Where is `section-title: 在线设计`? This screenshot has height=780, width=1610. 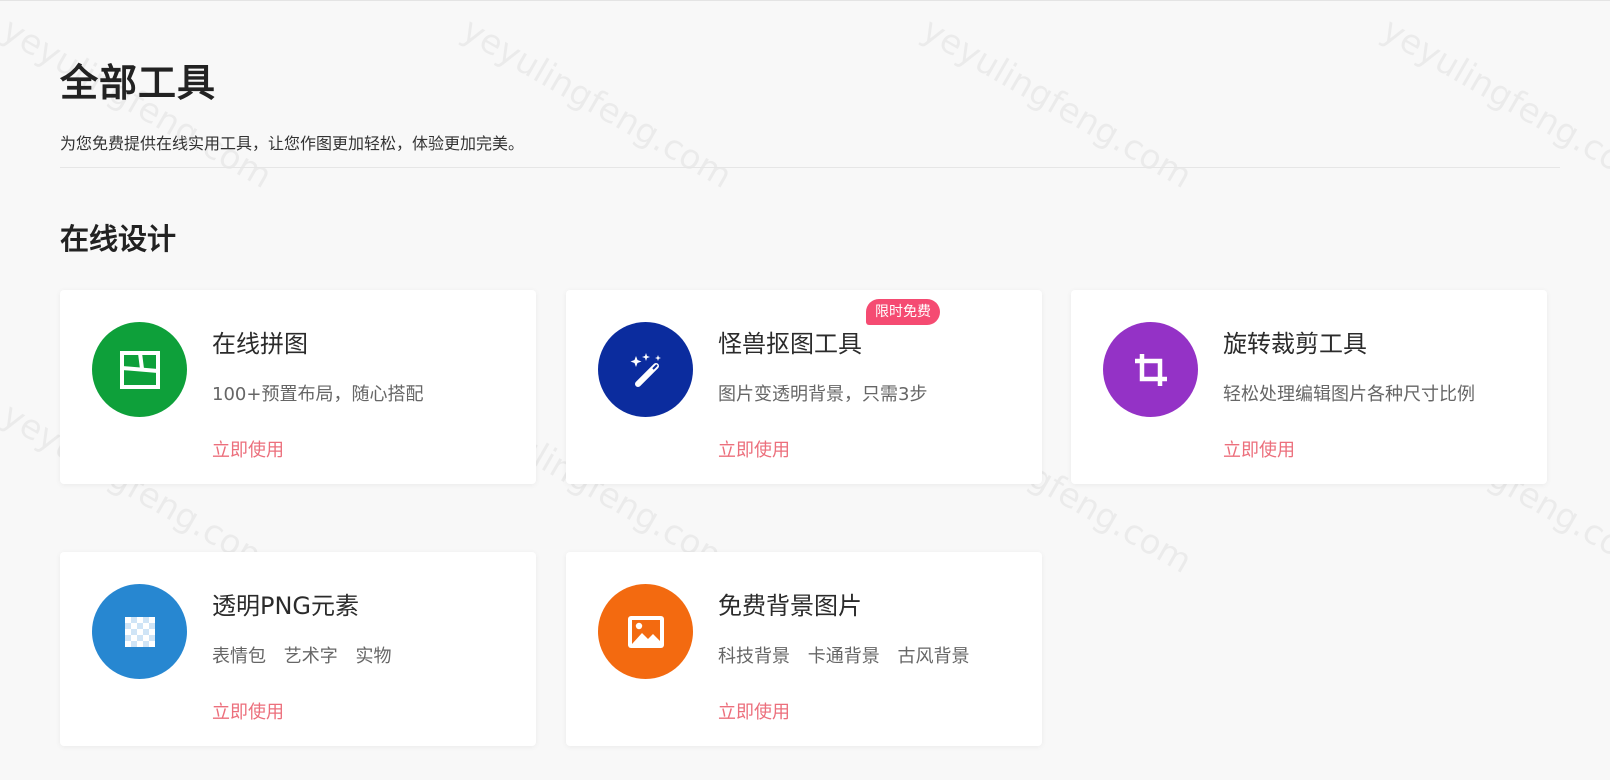 section-title: 在线设计 is located at coordinates (118, 239).